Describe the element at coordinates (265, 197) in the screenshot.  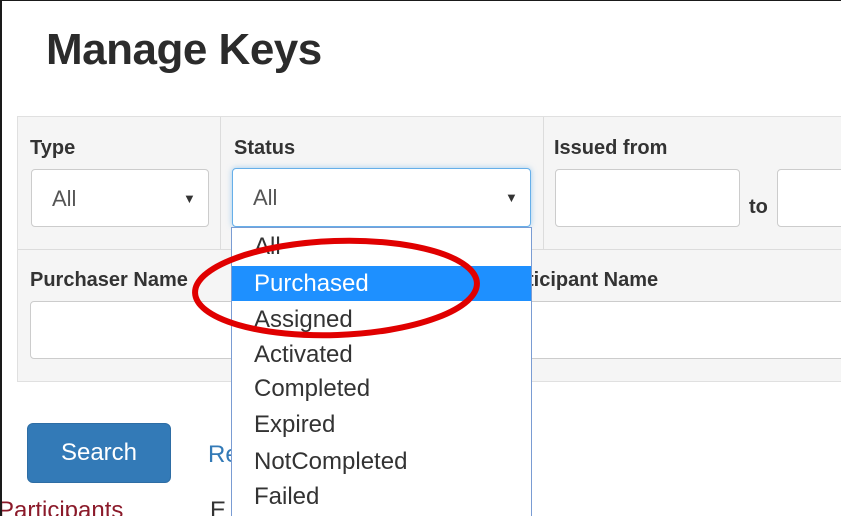
I see `status-select-value: All` at that location.